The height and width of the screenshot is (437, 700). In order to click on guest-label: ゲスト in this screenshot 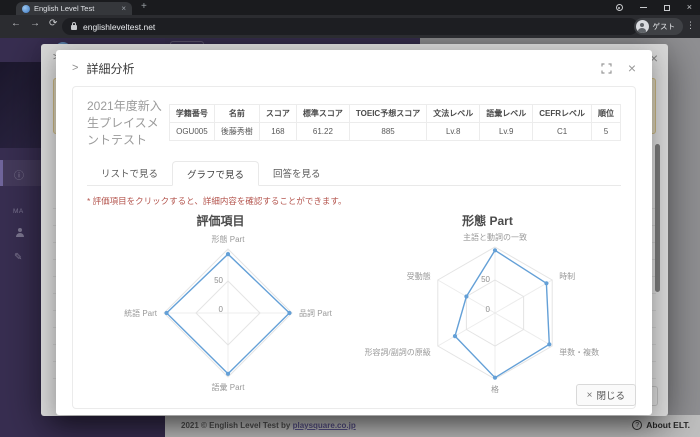, I will do `click(664, 26)`.